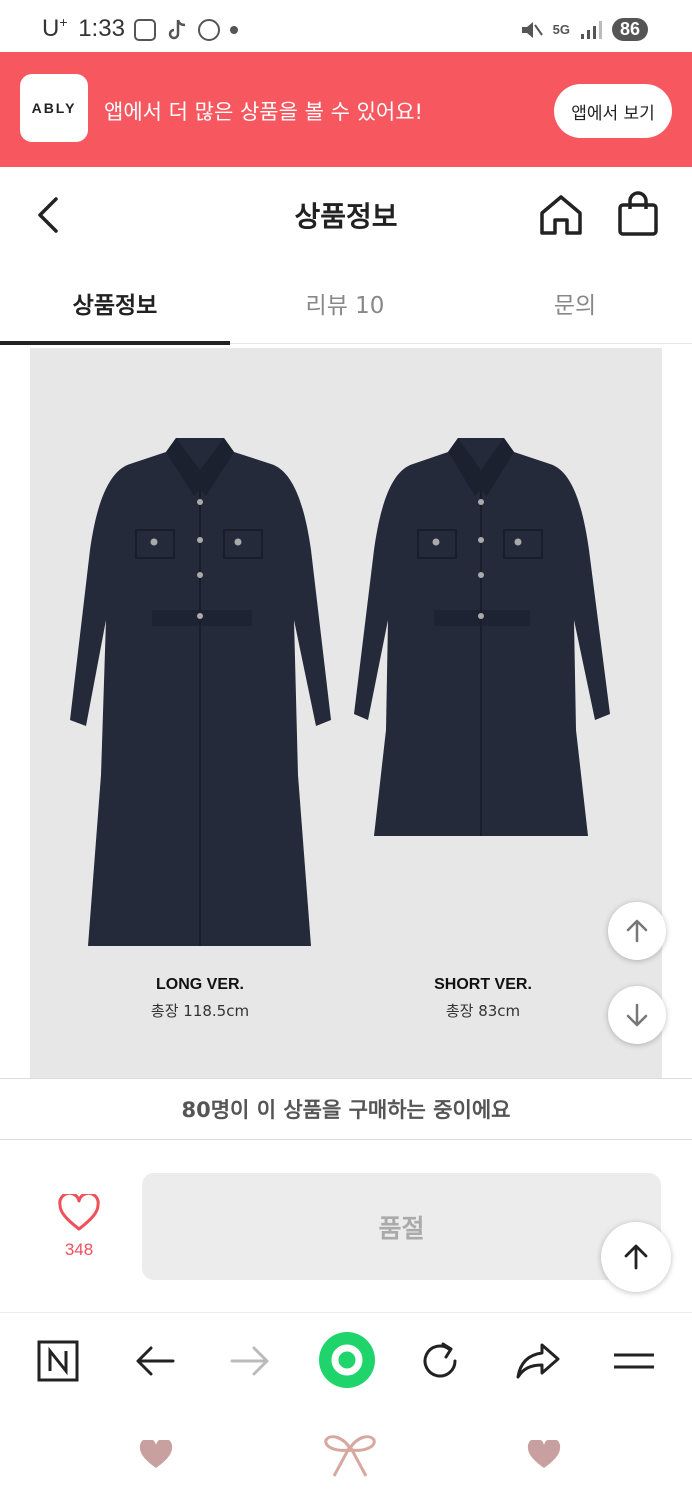 This screenshot has width=692, height=1500. I want to click on like-button: 348, so click(79, 1225).